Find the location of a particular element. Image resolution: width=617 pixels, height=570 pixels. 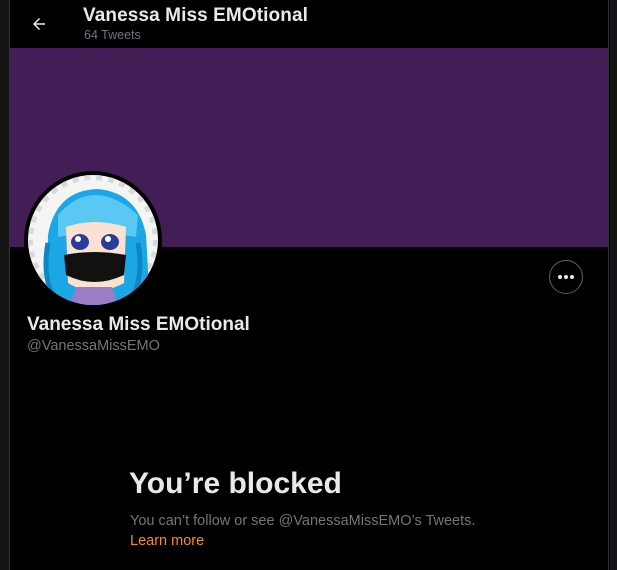

blocked-title: You’re blocked is located at coordinates (235, 483).